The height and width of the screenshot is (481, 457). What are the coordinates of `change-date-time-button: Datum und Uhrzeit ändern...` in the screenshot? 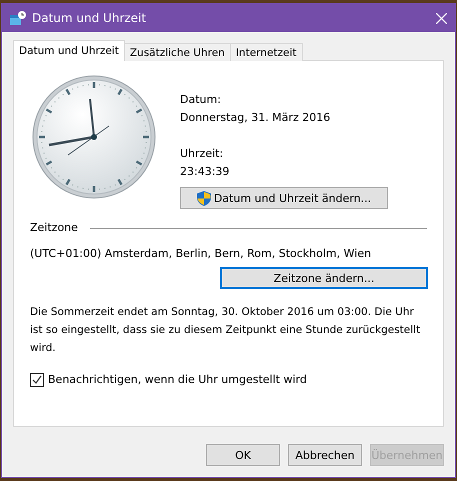 It's located at (284, 198).